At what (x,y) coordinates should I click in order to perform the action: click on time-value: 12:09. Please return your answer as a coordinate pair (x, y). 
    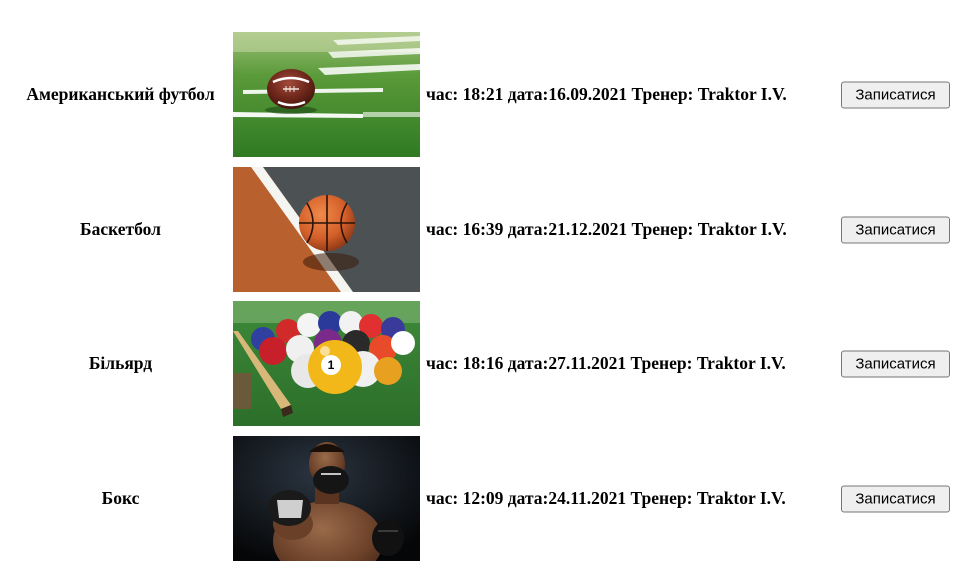
    Looking at the image, I should click on (483, 498).